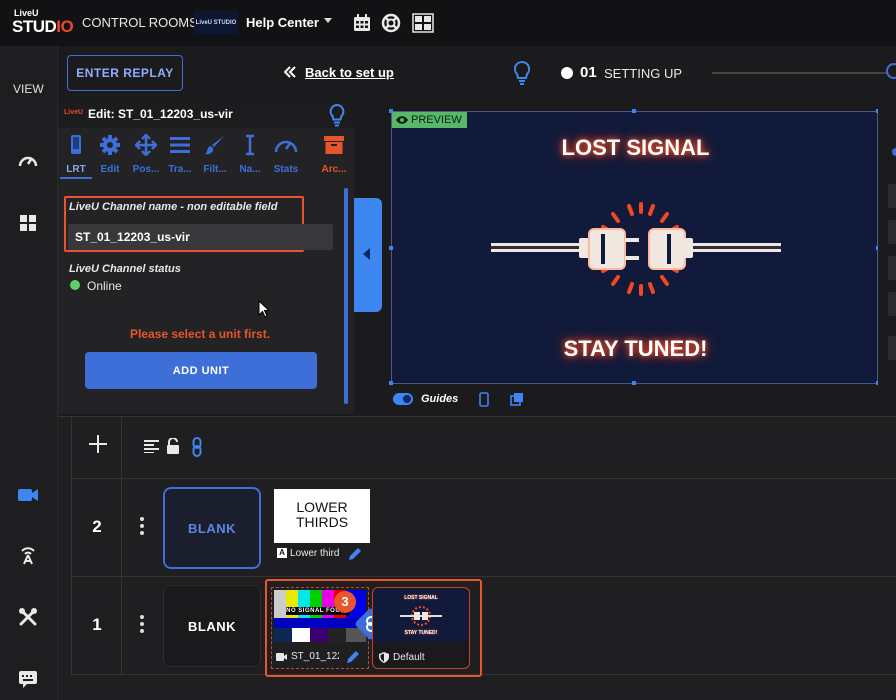 This screenshot has width=896, height=700. Describe the element at coordinates (75, 285) in the screenshot. I see `online-status-dot` at that location.